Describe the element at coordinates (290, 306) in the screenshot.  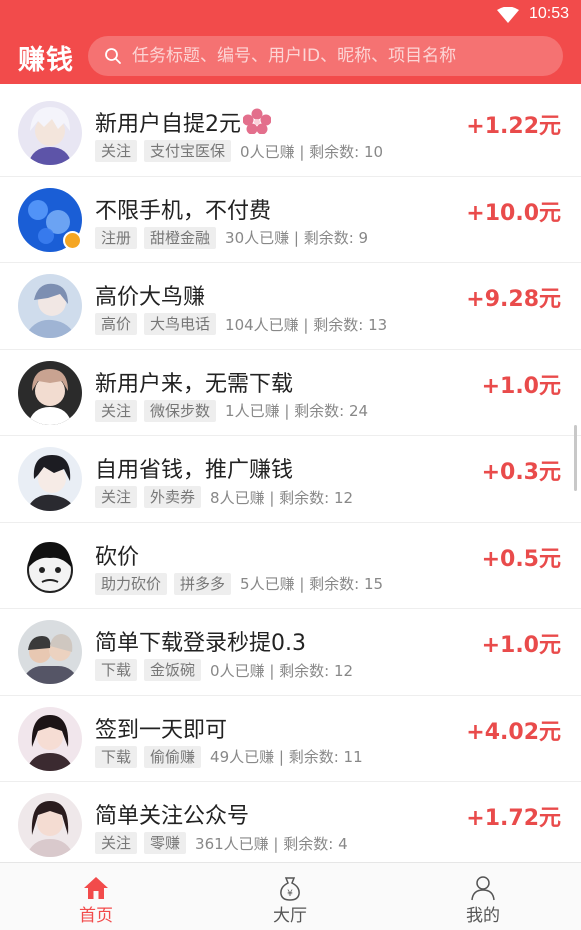
I see `task-item: 高价大鸟赚 高价 大鸟电话 104人已赚 | 剩余数: 13 +9.28元` at that location.